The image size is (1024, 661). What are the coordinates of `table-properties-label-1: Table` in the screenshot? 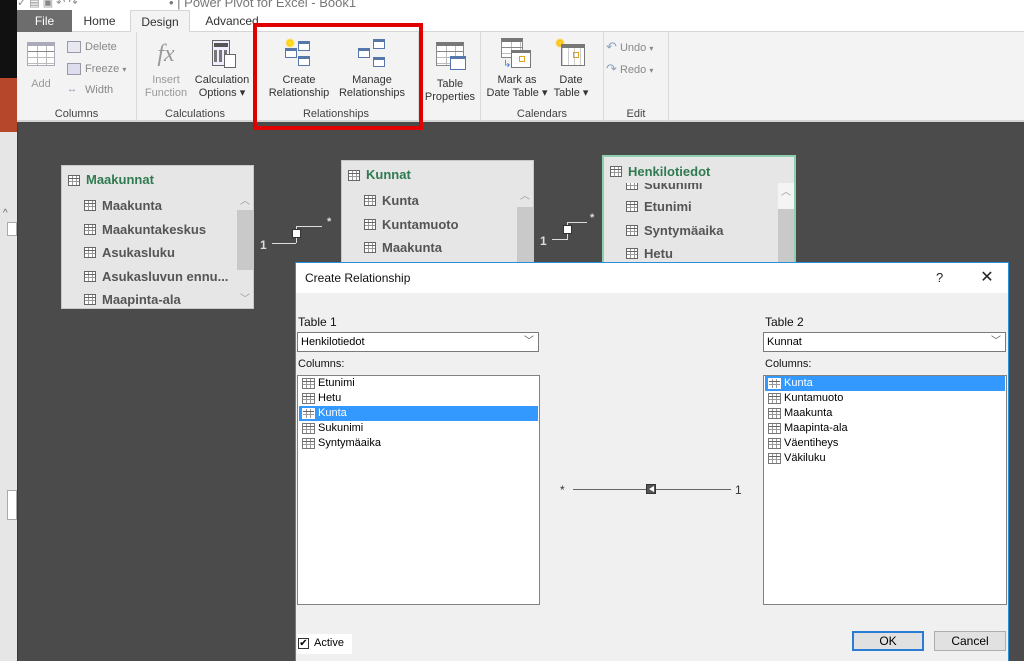 It's located at (450, 84).